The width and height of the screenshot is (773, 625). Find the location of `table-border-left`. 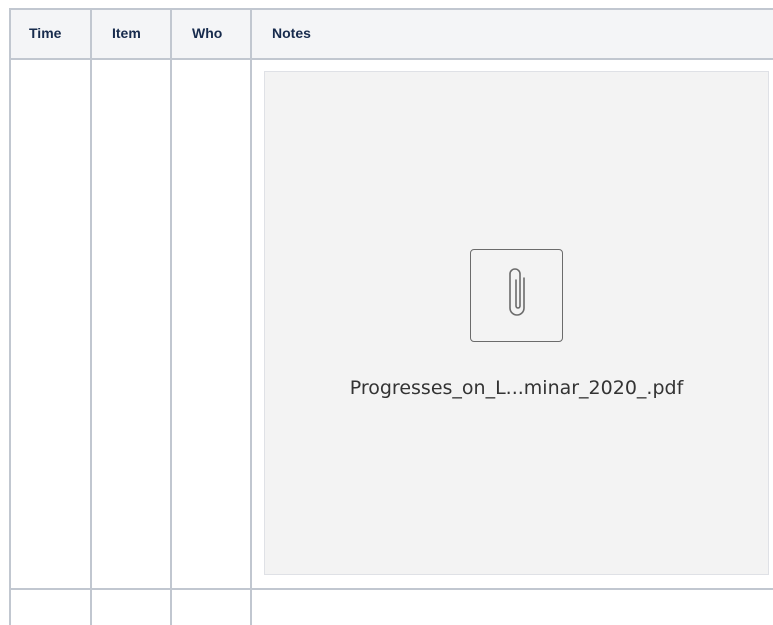

table-border-left is located at coordinates (10, 316).